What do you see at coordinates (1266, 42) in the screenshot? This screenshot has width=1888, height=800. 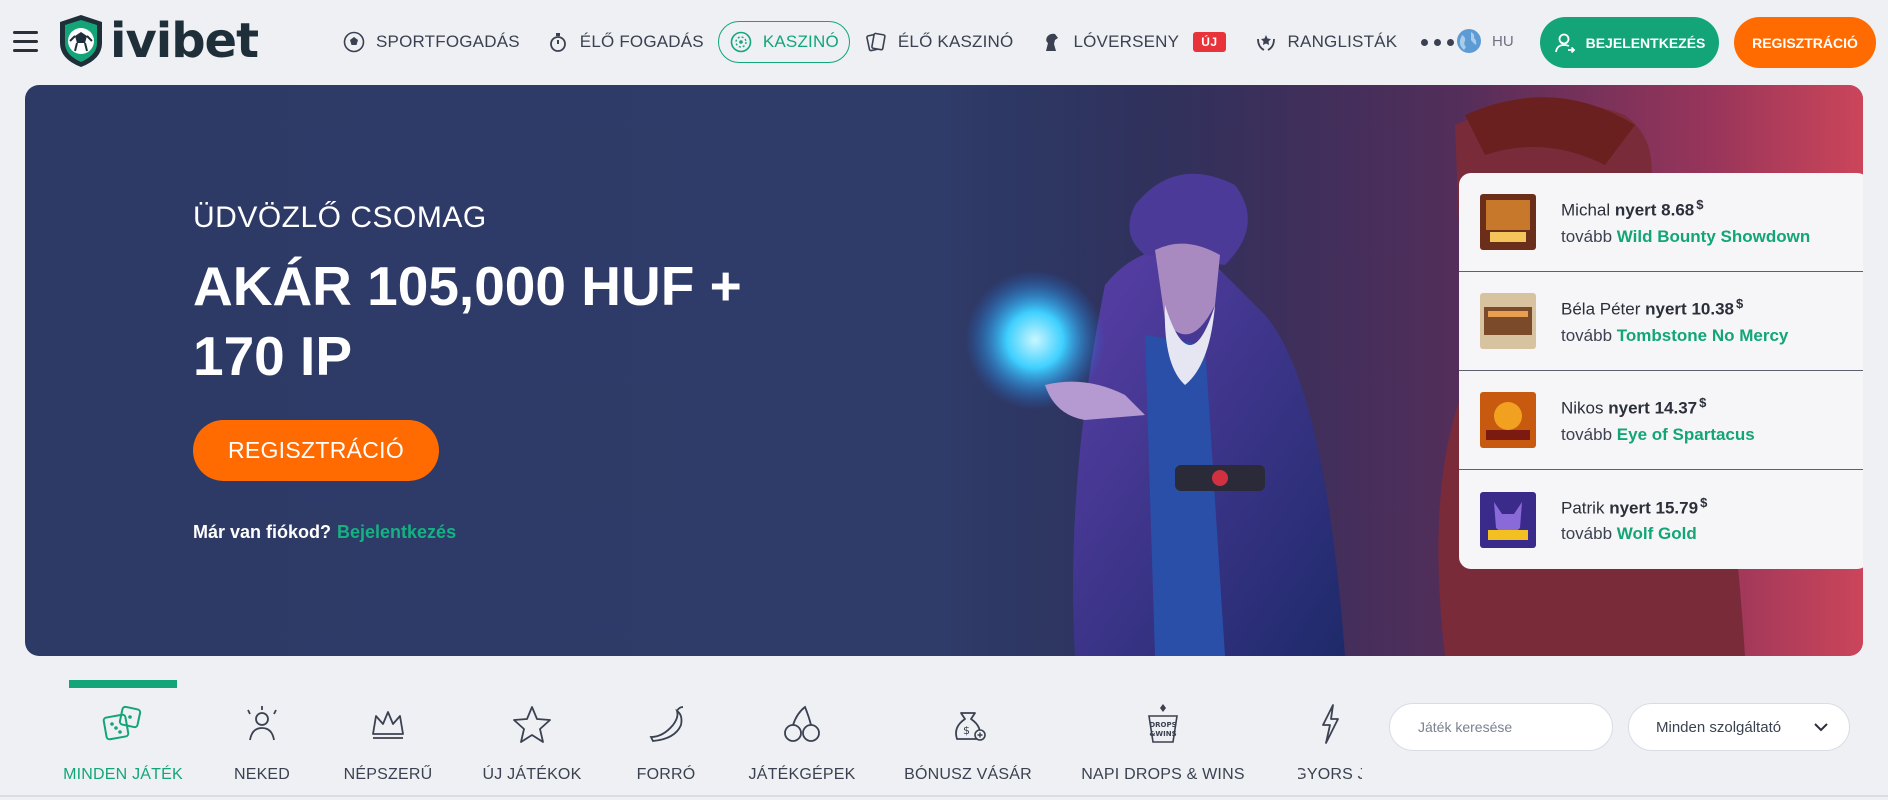 I see `laurel-icon` at bounding box center [1266, 42].